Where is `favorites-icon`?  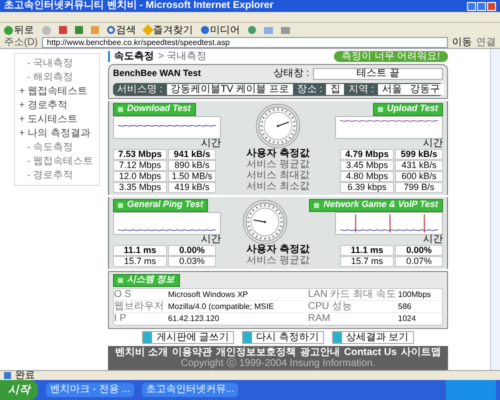
favorites-icon is located at coordinates (148, 30).